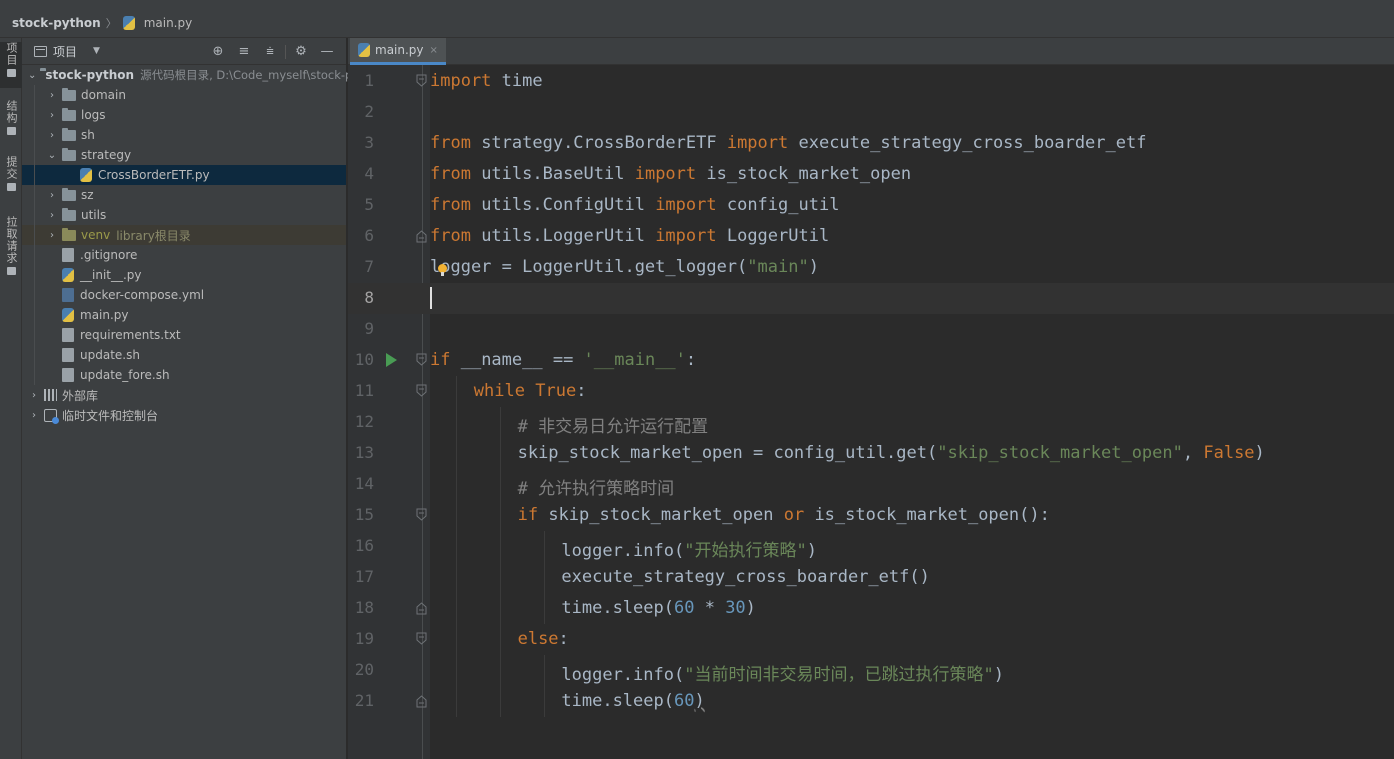 The height and width of the screenshot is (759, 1394). I want to click on hide-icon: —, so click(327, 51).